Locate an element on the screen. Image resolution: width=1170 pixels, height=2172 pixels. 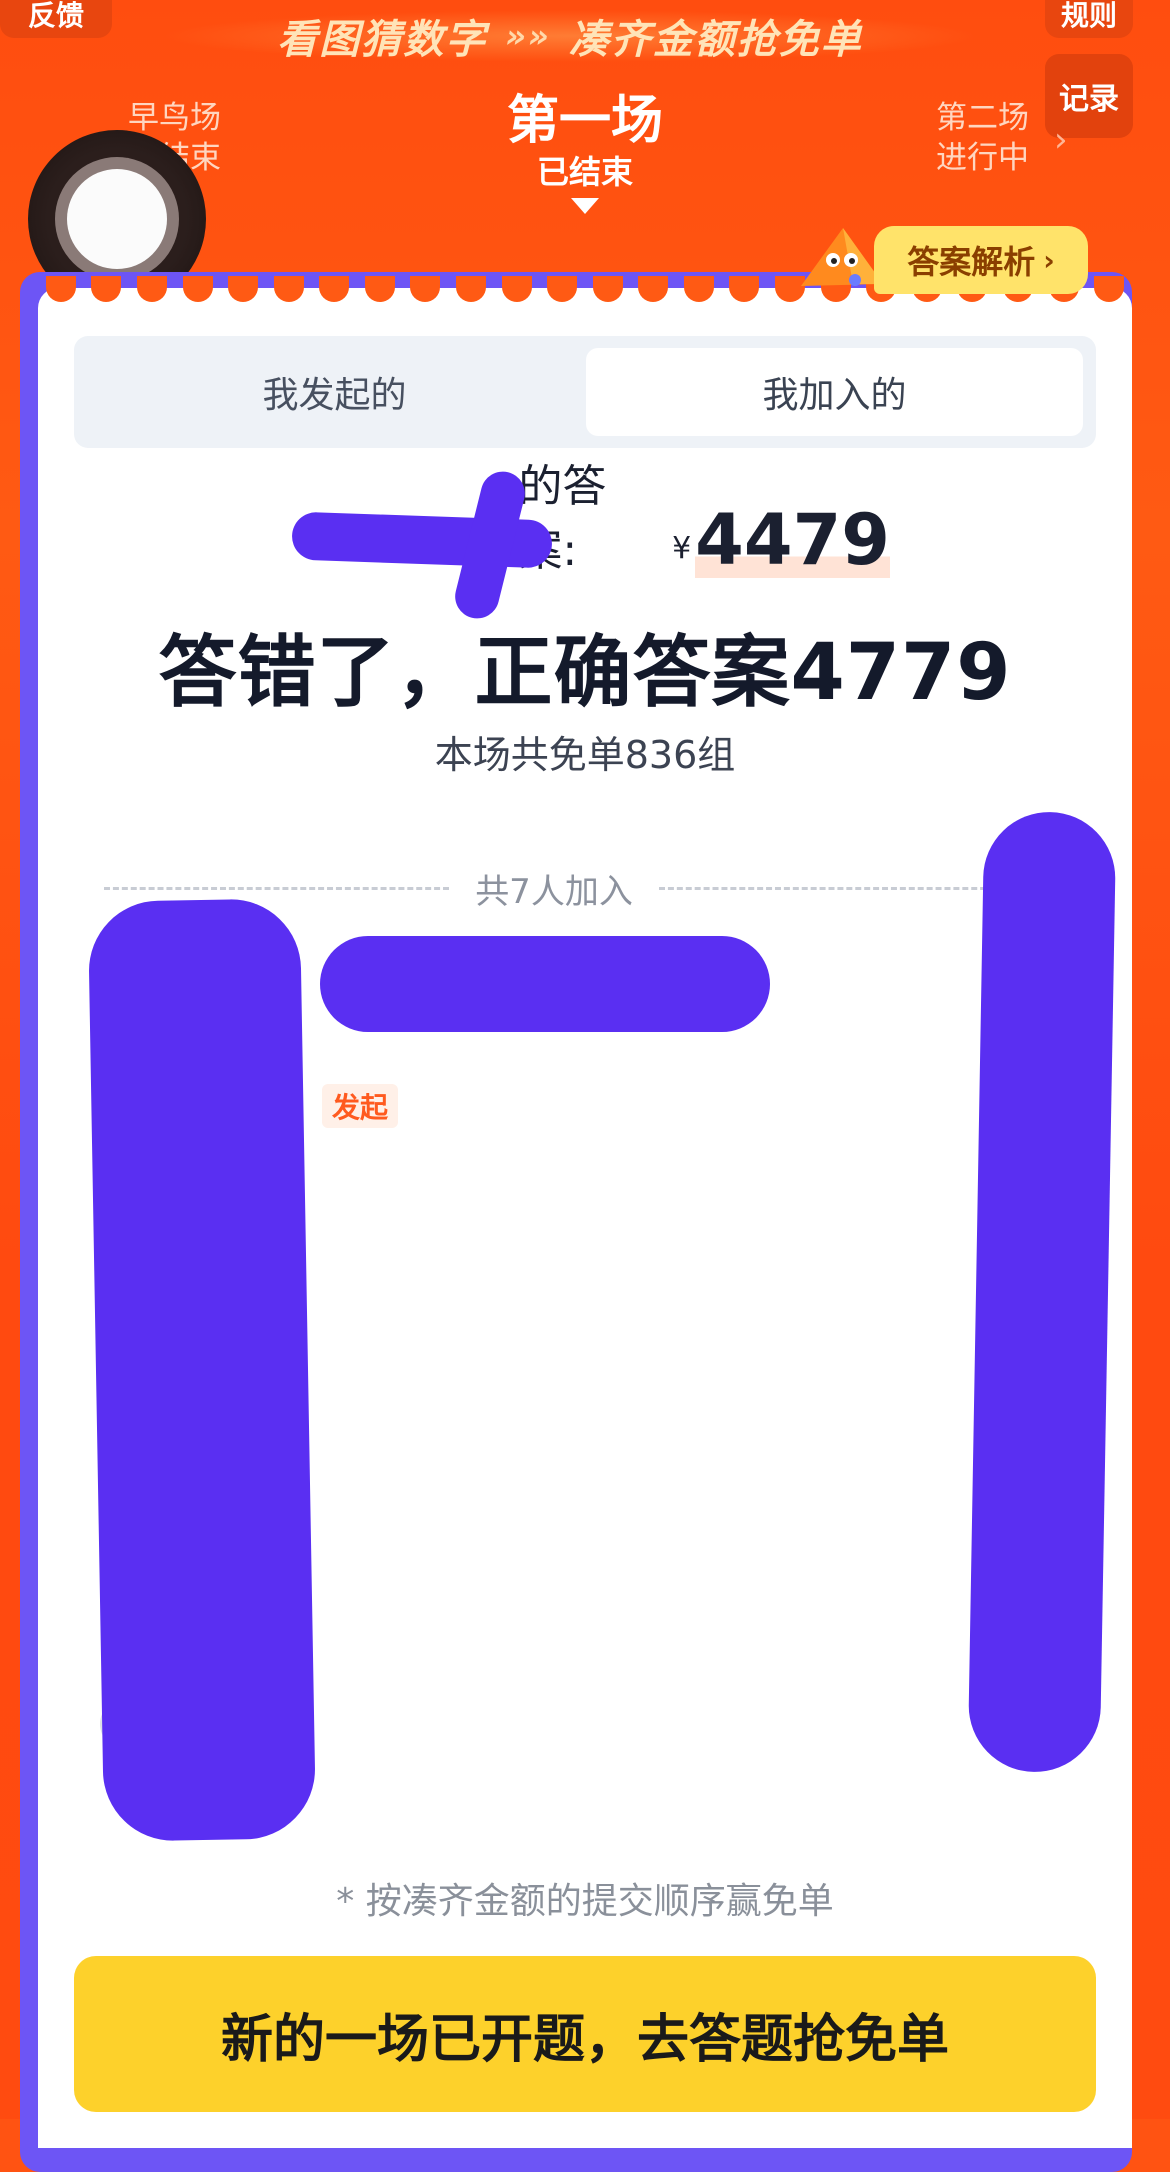
my-answer-value: 4479 is located at coordinates (792, 540).